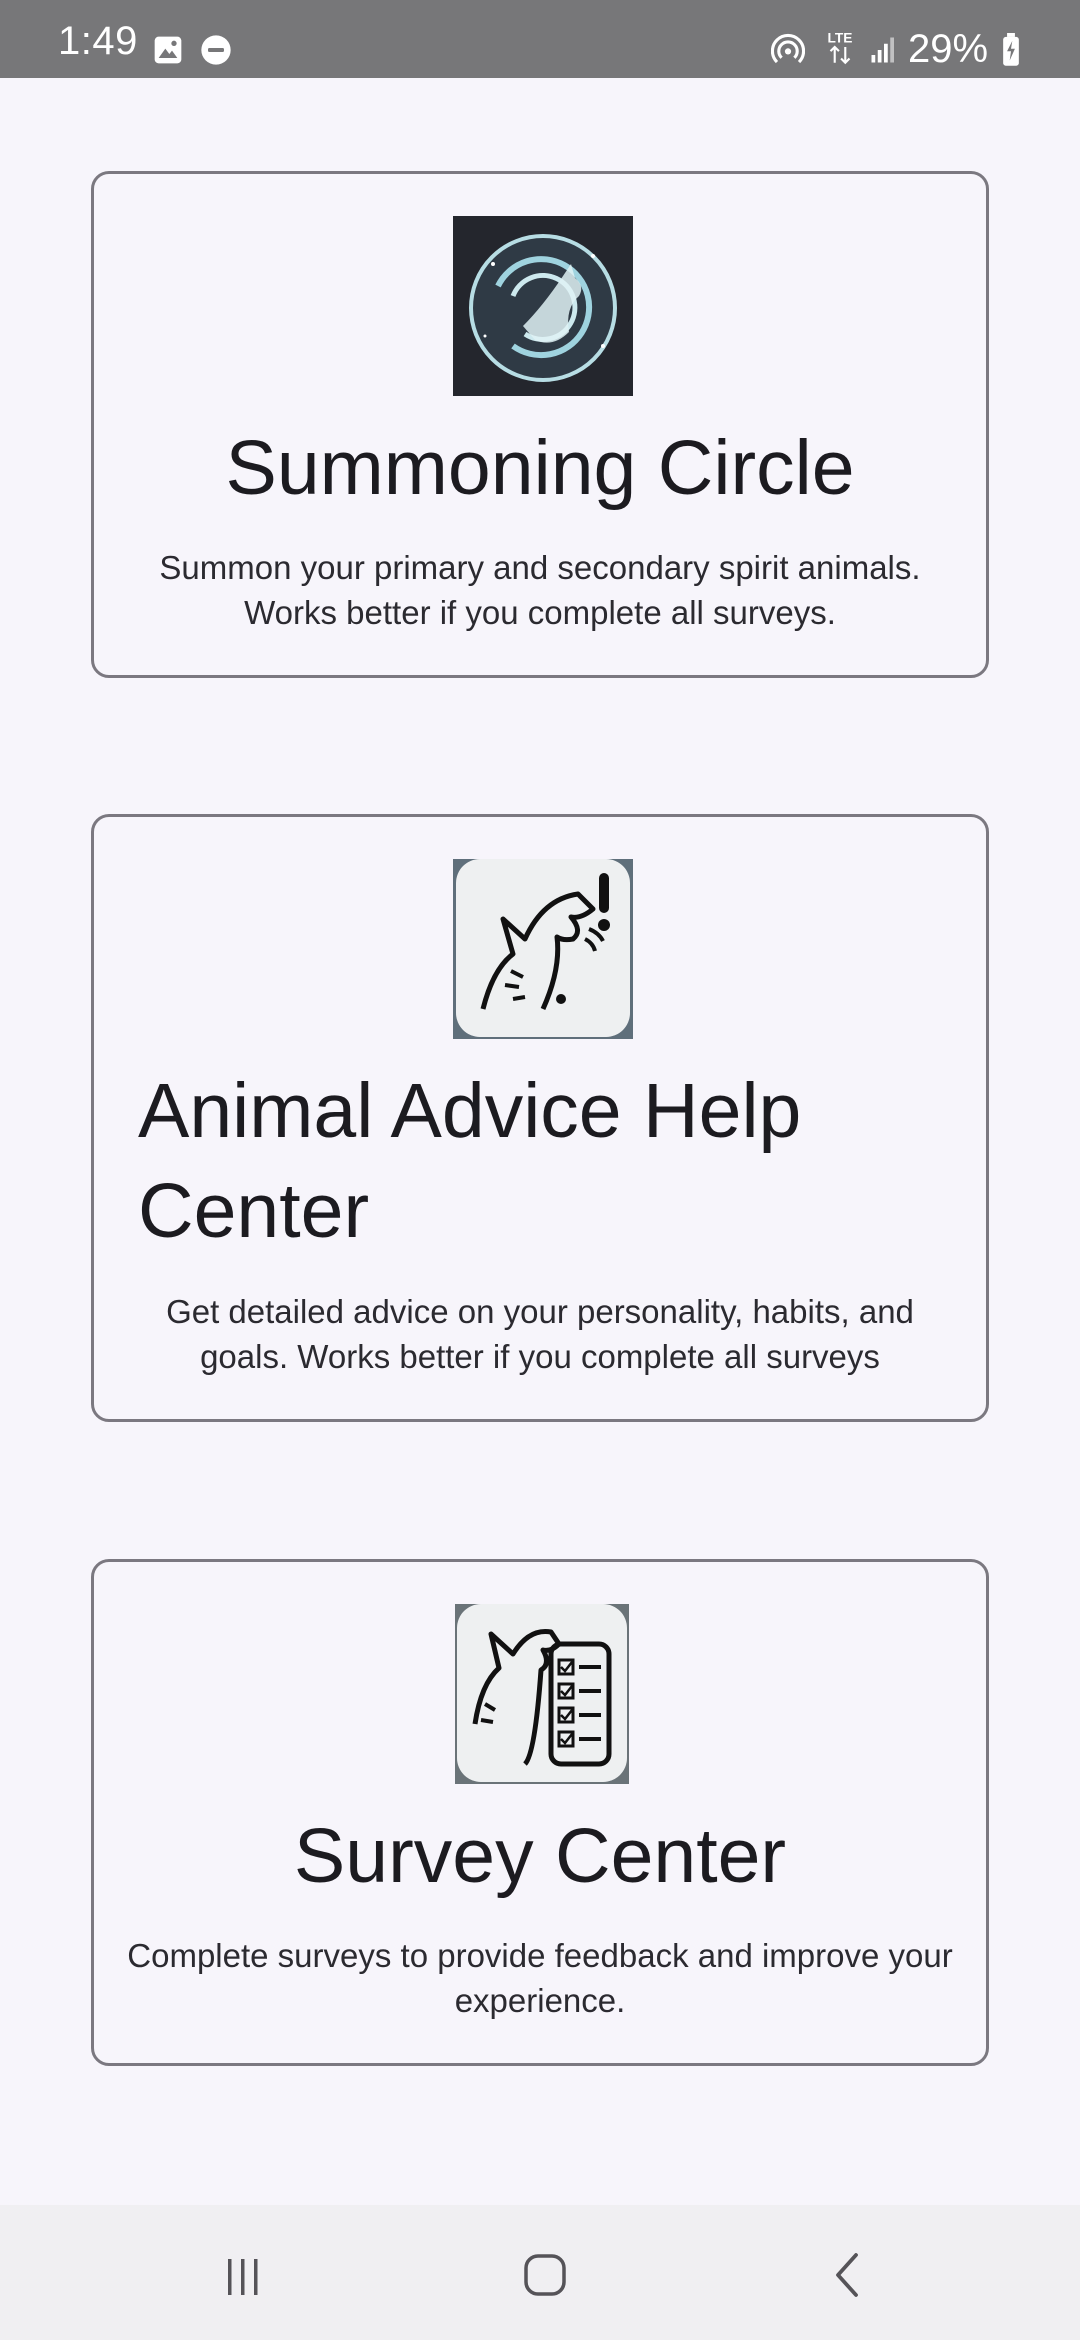 This screenshot has height=2340, width=1080. Describe the element at coordinates (543, 306) in the screenshot. I see `spirit-wolf-circle-image` at that location.